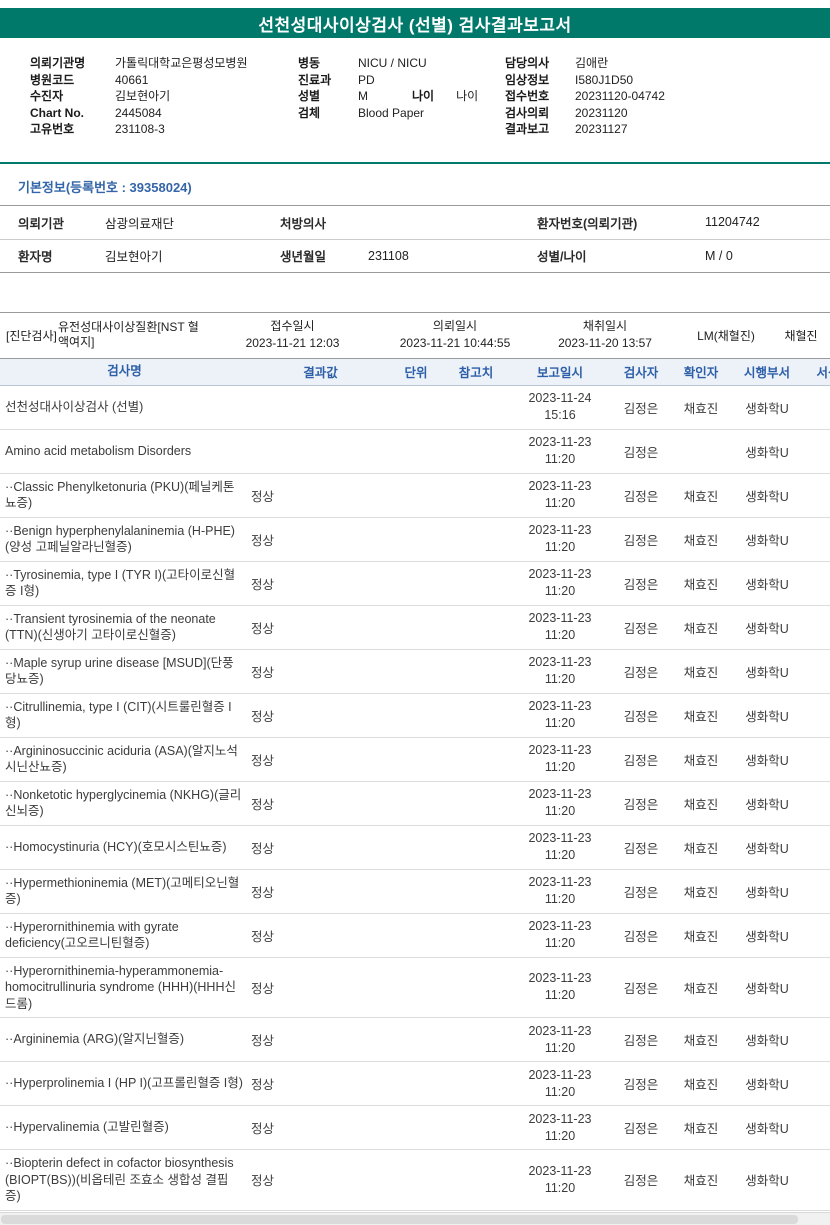  What do you see at coordinates (455, 326) in the screenshot?
I see `order-requested-label: 의뢰일시` at bounding box center [455, 326].